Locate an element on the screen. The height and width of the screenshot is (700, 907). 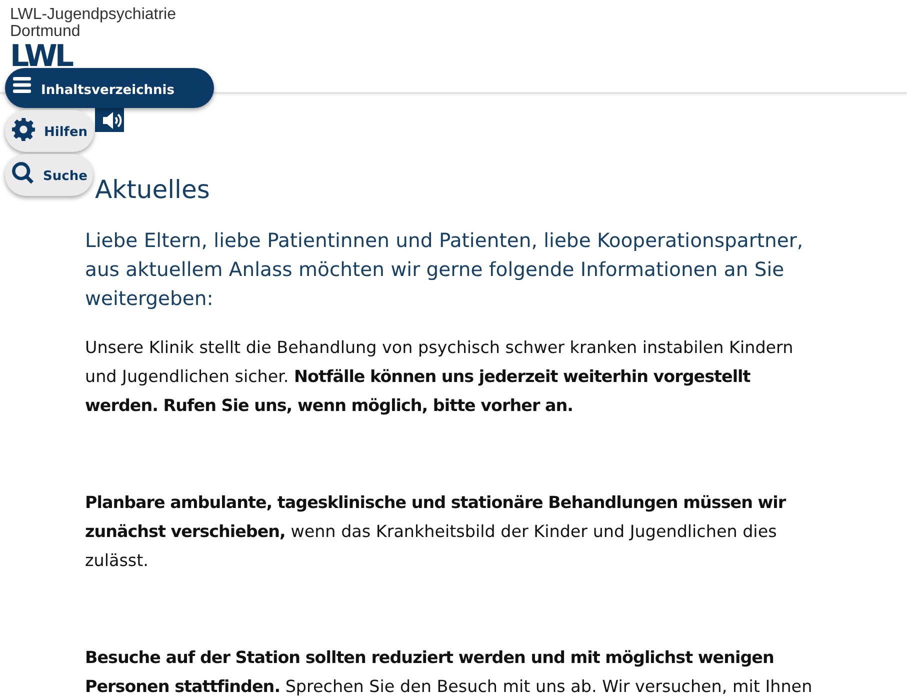
search-icon is located at coordinates (23, 173).